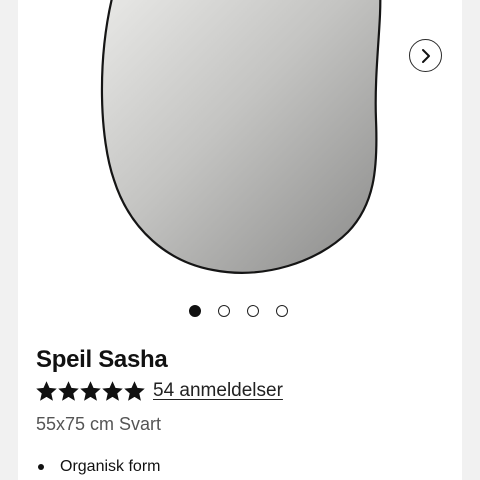 The height and width of the screenshot is (480, 480). I want to click on feature-item: Organisk form, so click(98, 467).